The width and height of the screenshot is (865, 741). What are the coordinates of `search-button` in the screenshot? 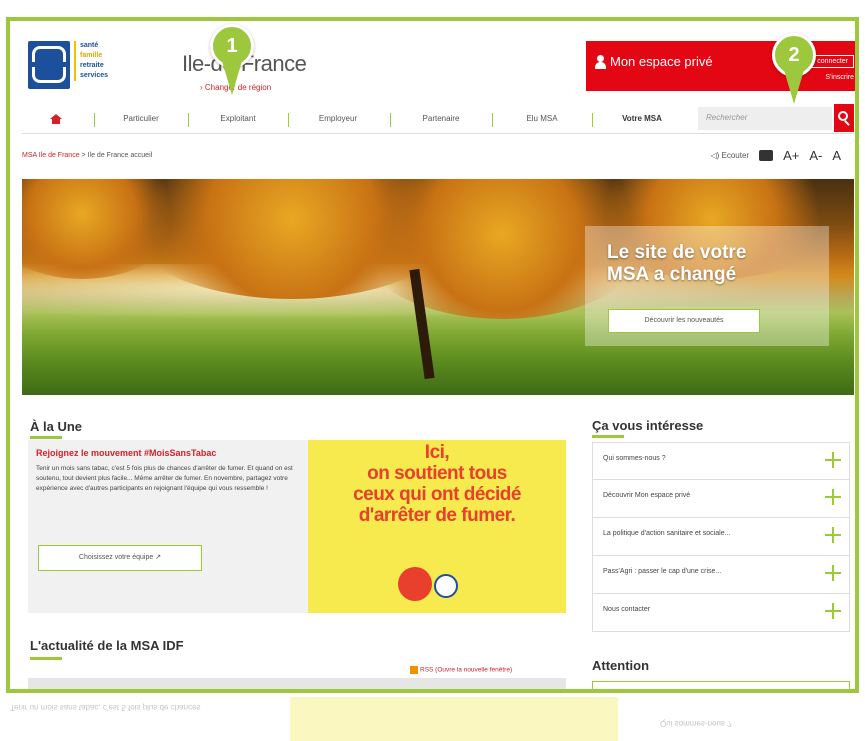 It's located at (844, 118).